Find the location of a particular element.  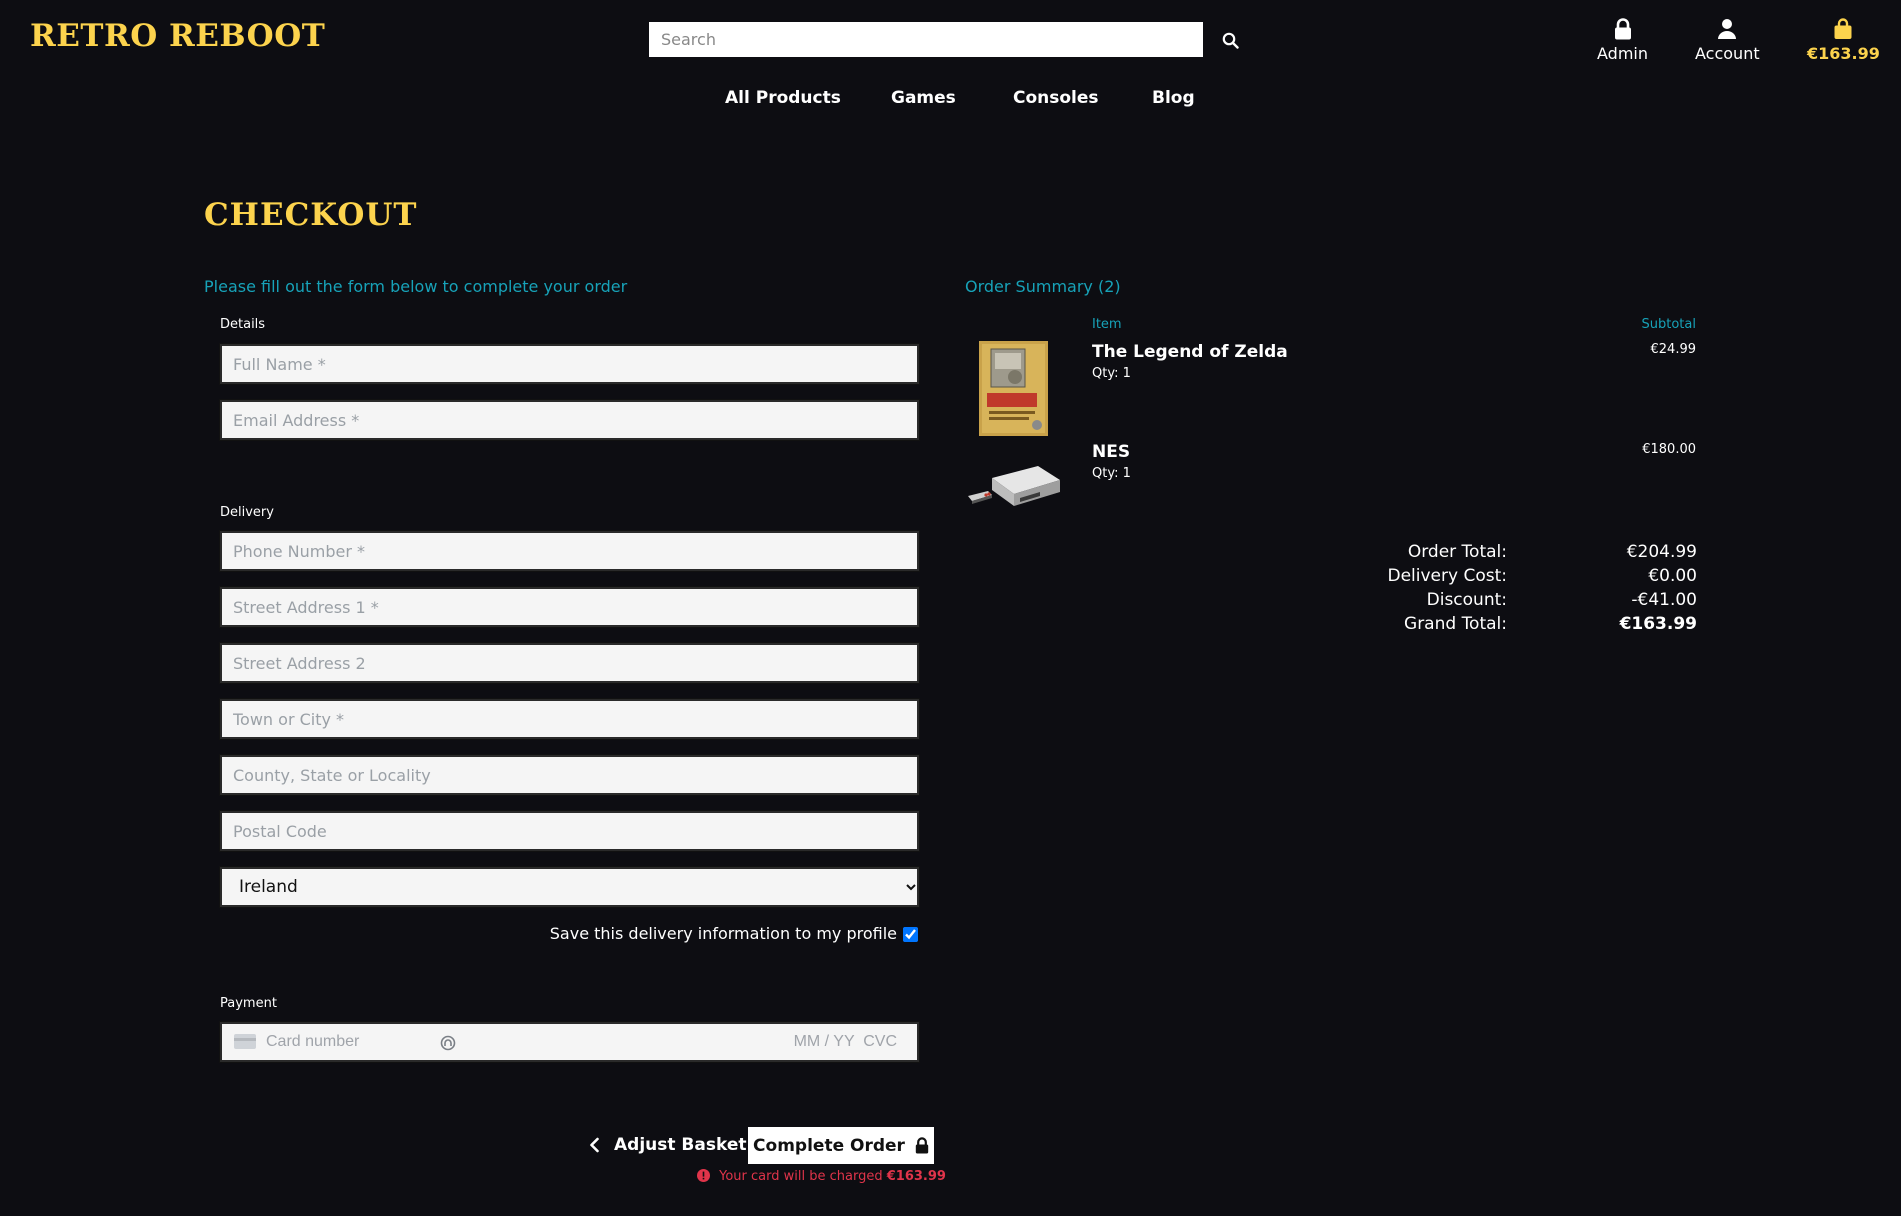

street-address-2-field is located at coordinates (569, 663).